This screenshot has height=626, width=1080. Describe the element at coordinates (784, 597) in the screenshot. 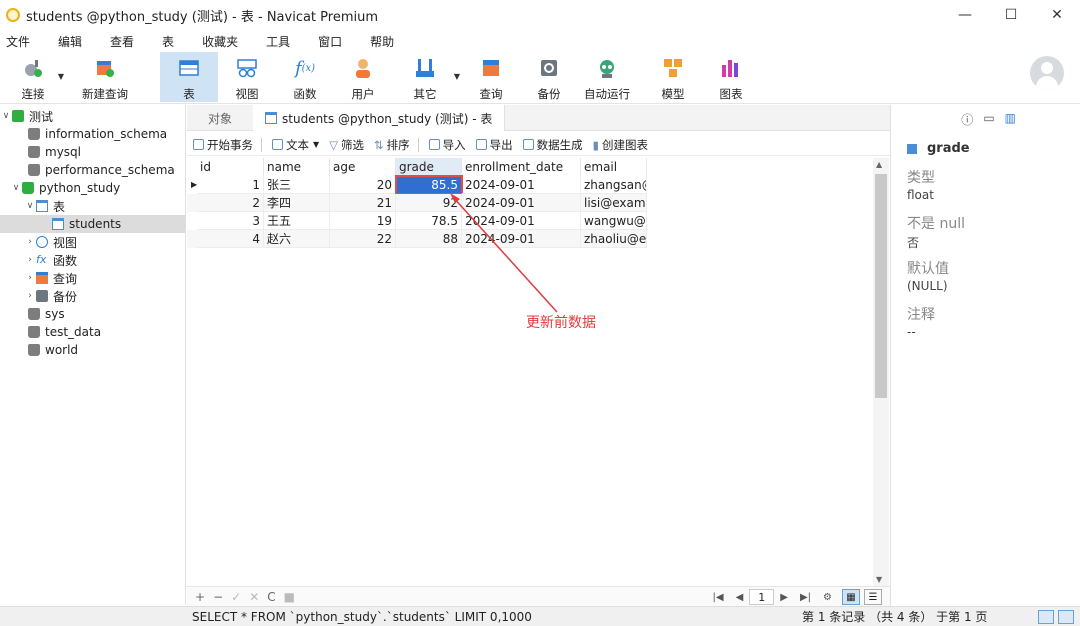

I see `next-page-icon: ▶` at that location.